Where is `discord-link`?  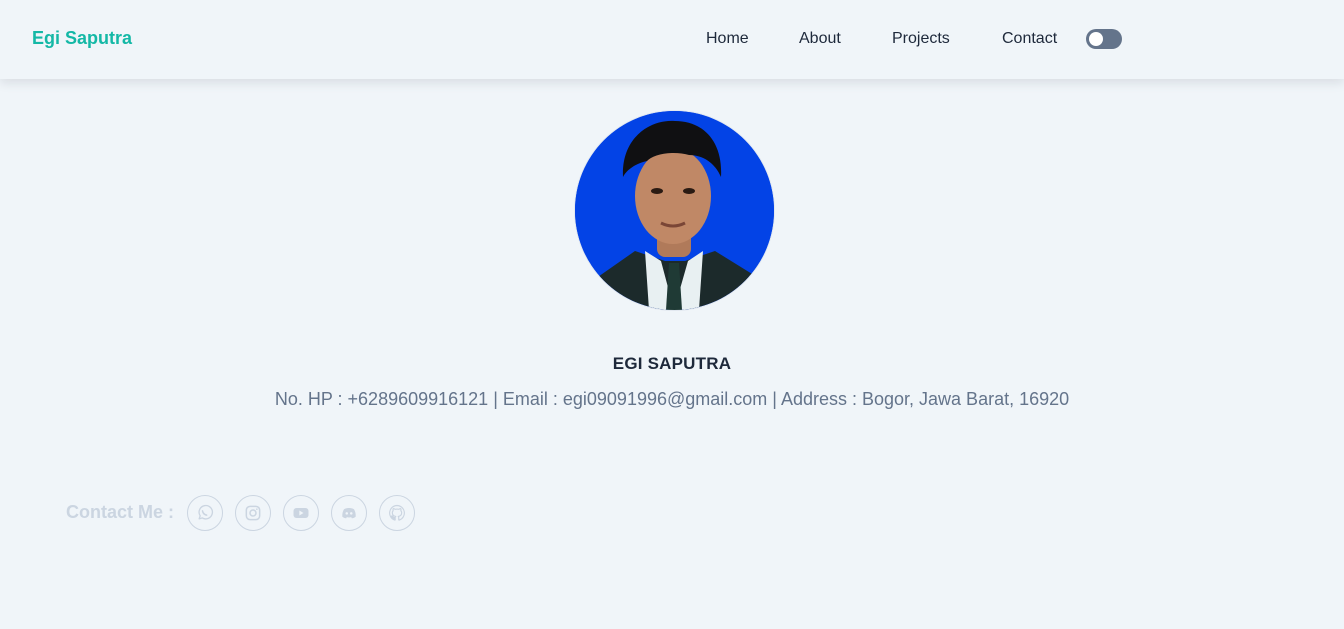 discord-link is located at coordinates (349, 513).